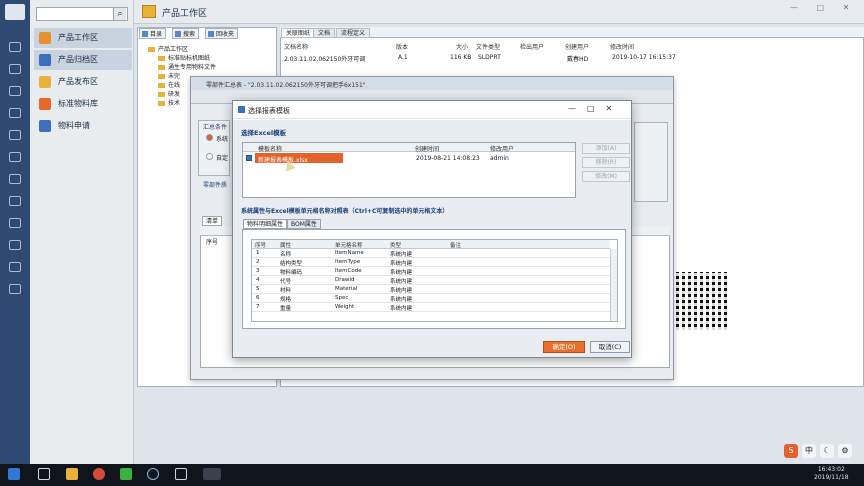 This screenshot has width=864, height=486. What do you see at coordinates (809, 451) in the screenshot?
I see `ime-indicator: 中` at bounding box center [809, 451].